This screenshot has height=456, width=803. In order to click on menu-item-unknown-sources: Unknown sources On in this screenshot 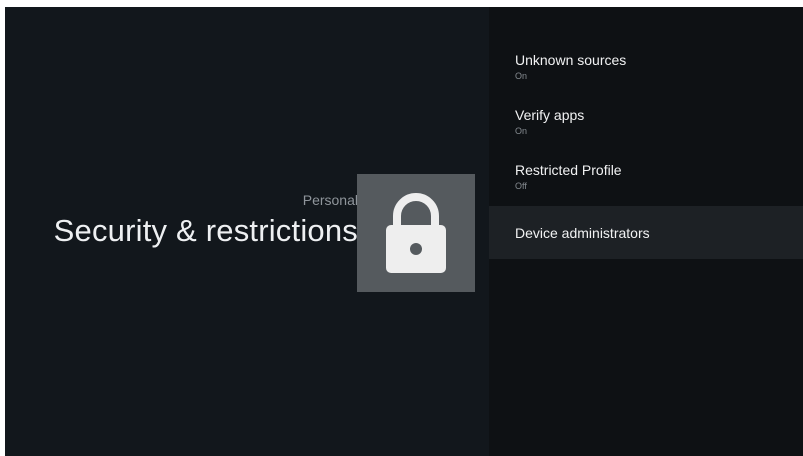, I will do `click(646, 72)`.